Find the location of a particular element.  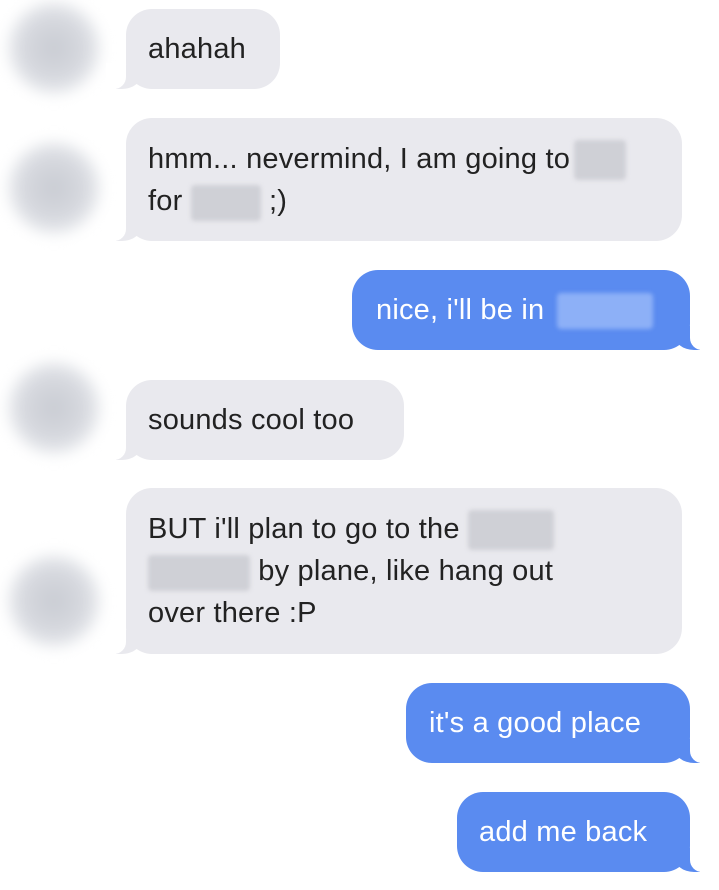

message-bubble-received: hmm... nevermind, I am going to for ;) is located at coordinates (394, 179).